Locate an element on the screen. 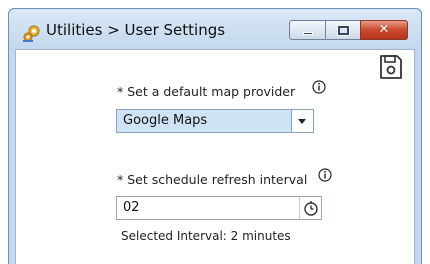 The image size is (430, 264). settings-gear-icon is located at coordinates (31, 33).